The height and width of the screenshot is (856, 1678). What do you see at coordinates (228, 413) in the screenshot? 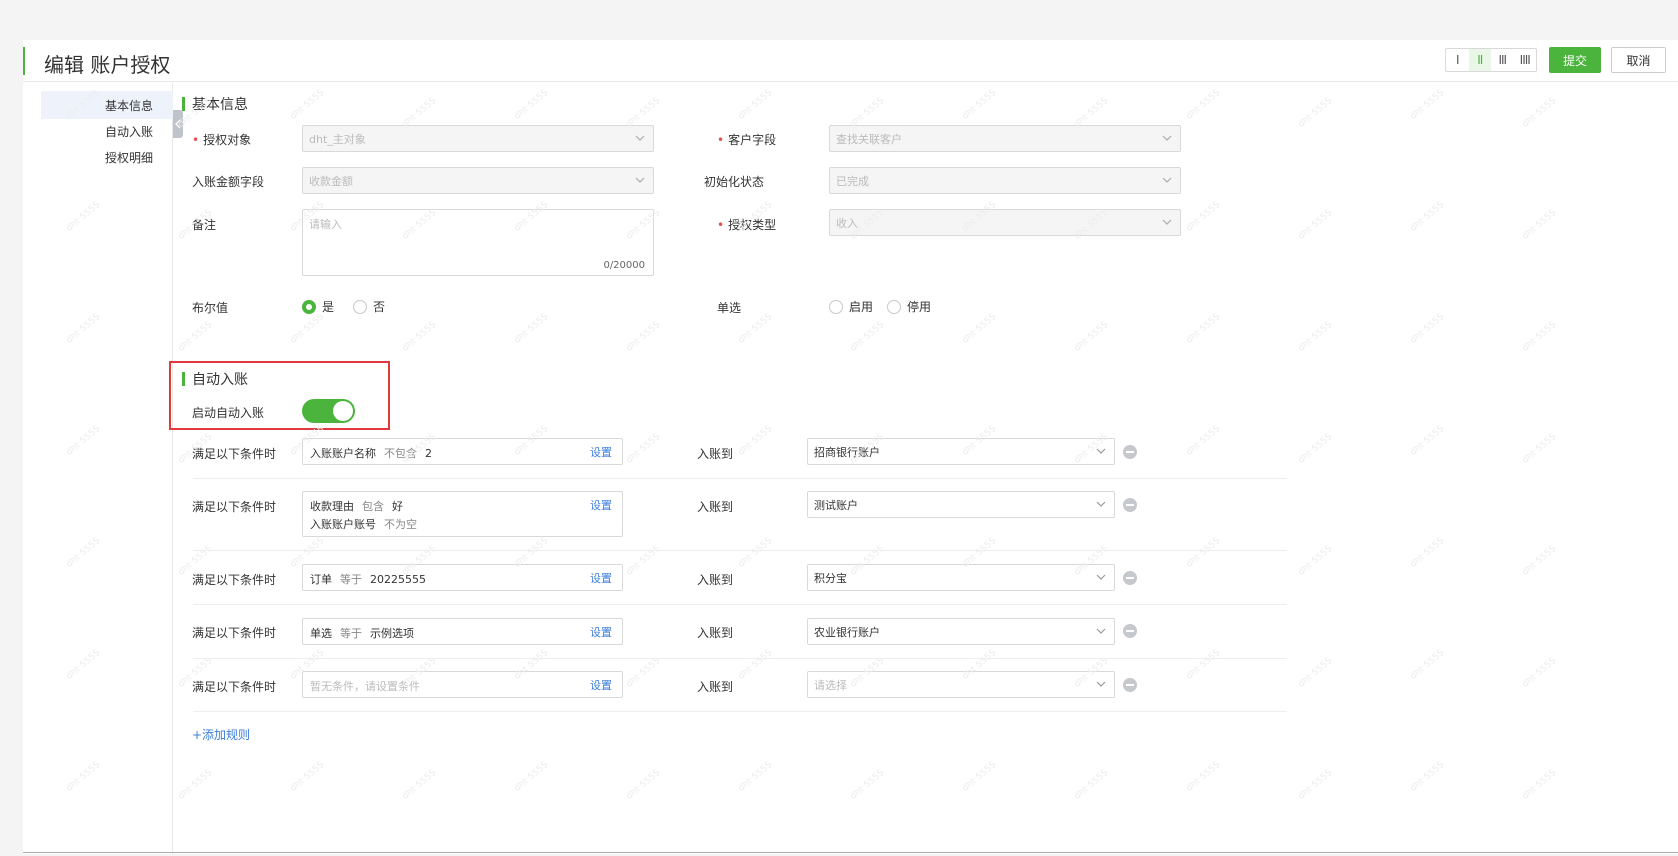
I see `auto-toggle-label: 启动自动入账` at bounding box center [228, 413].